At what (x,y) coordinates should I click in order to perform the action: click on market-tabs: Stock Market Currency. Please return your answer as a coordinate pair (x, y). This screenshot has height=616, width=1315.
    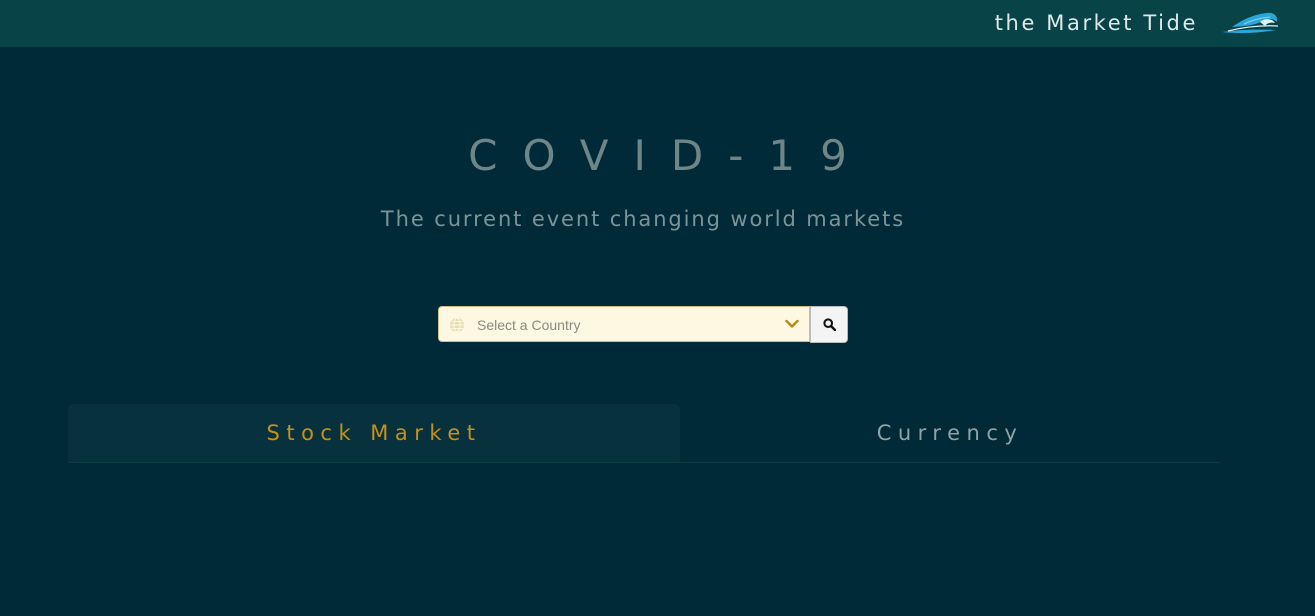
    Looking at the image, I should click on (644, 433).